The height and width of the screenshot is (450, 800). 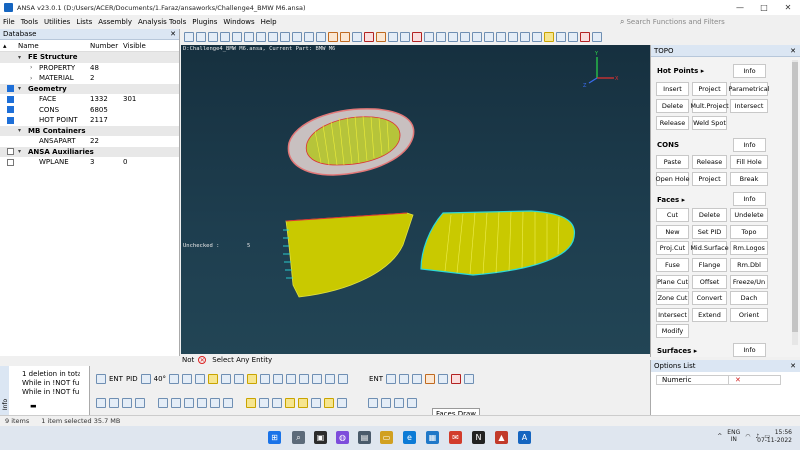 What do you see at coordinates (115, 22) in the screenshot?
I see `menu-assembly: Assembly` at bounding box center [115, 22].